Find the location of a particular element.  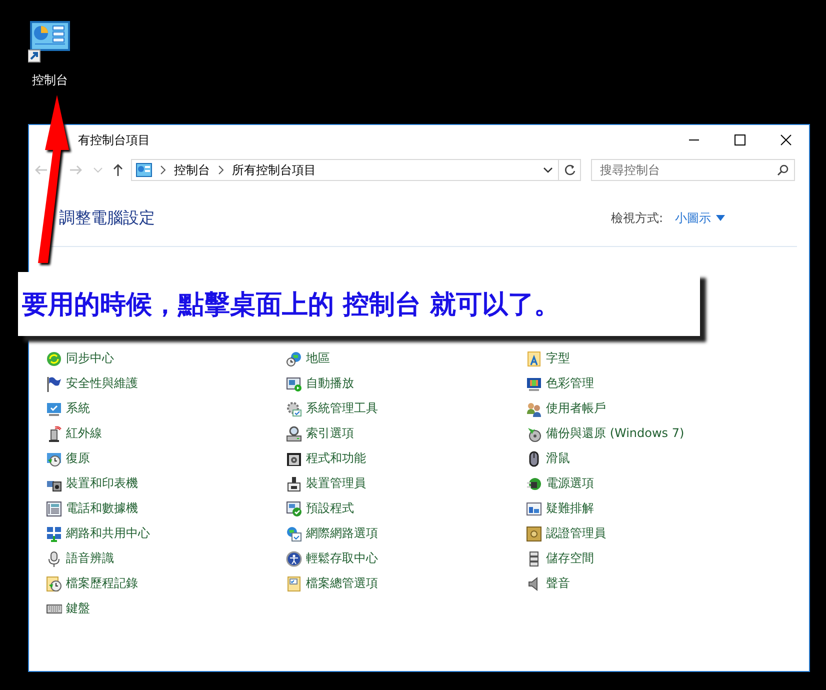

backup-icon is located at coordinates (534, 434).